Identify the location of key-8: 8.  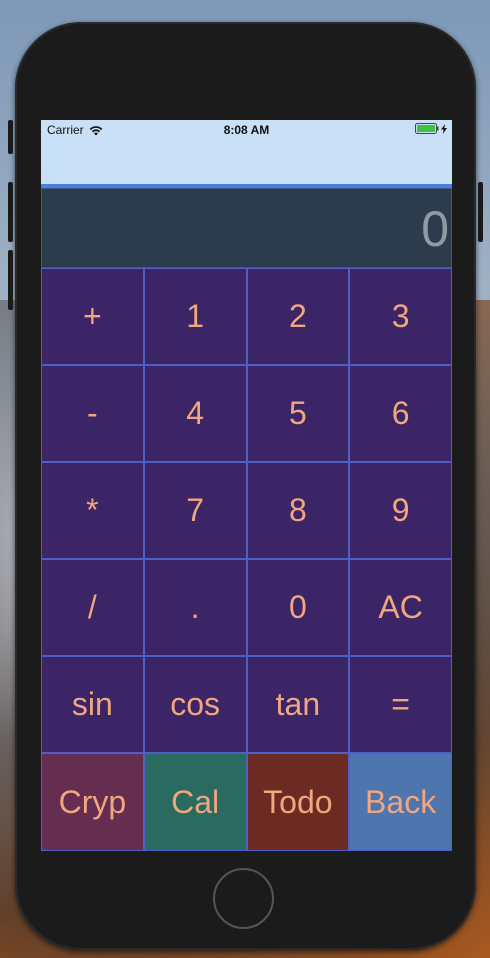
(298, 510).